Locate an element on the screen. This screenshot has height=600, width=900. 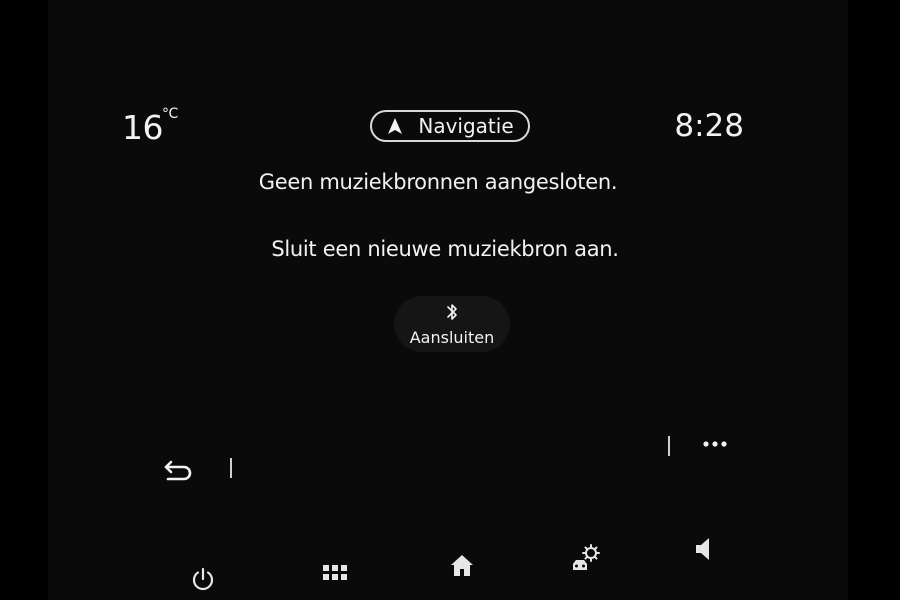
connect-button: Aansluiten is located at coordinates (452, 324).